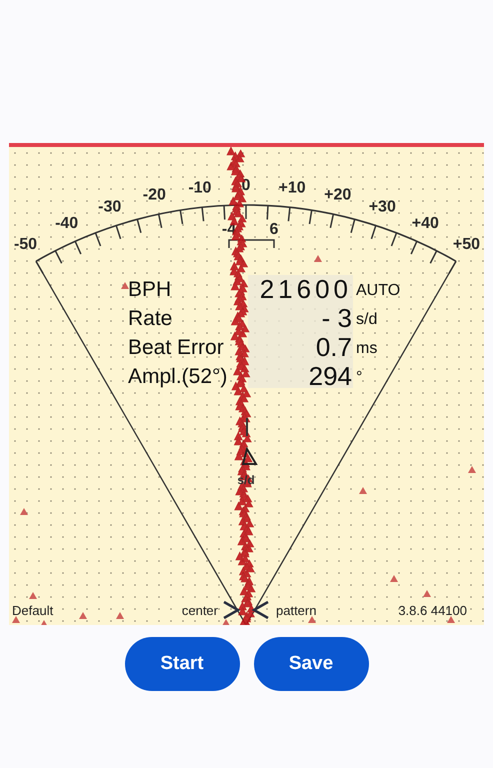  I want to click on readout-unit: AUTO, so click(378, 290).